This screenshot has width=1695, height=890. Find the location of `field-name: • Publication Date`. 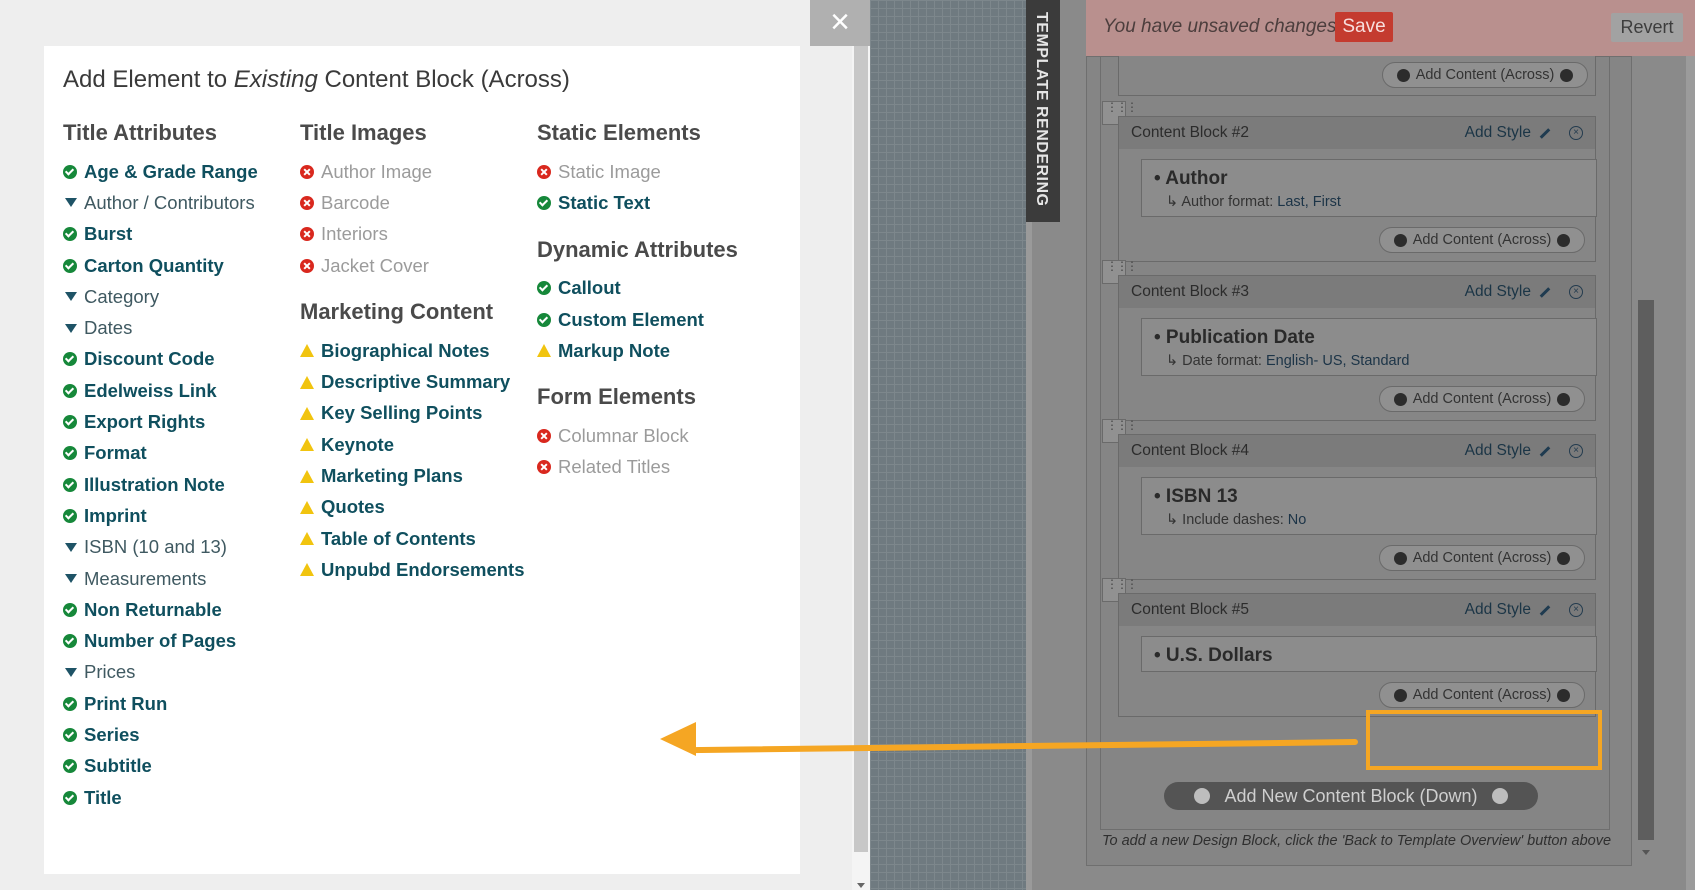

field-name: • Publication Date is located at coordinates (1234, 337).